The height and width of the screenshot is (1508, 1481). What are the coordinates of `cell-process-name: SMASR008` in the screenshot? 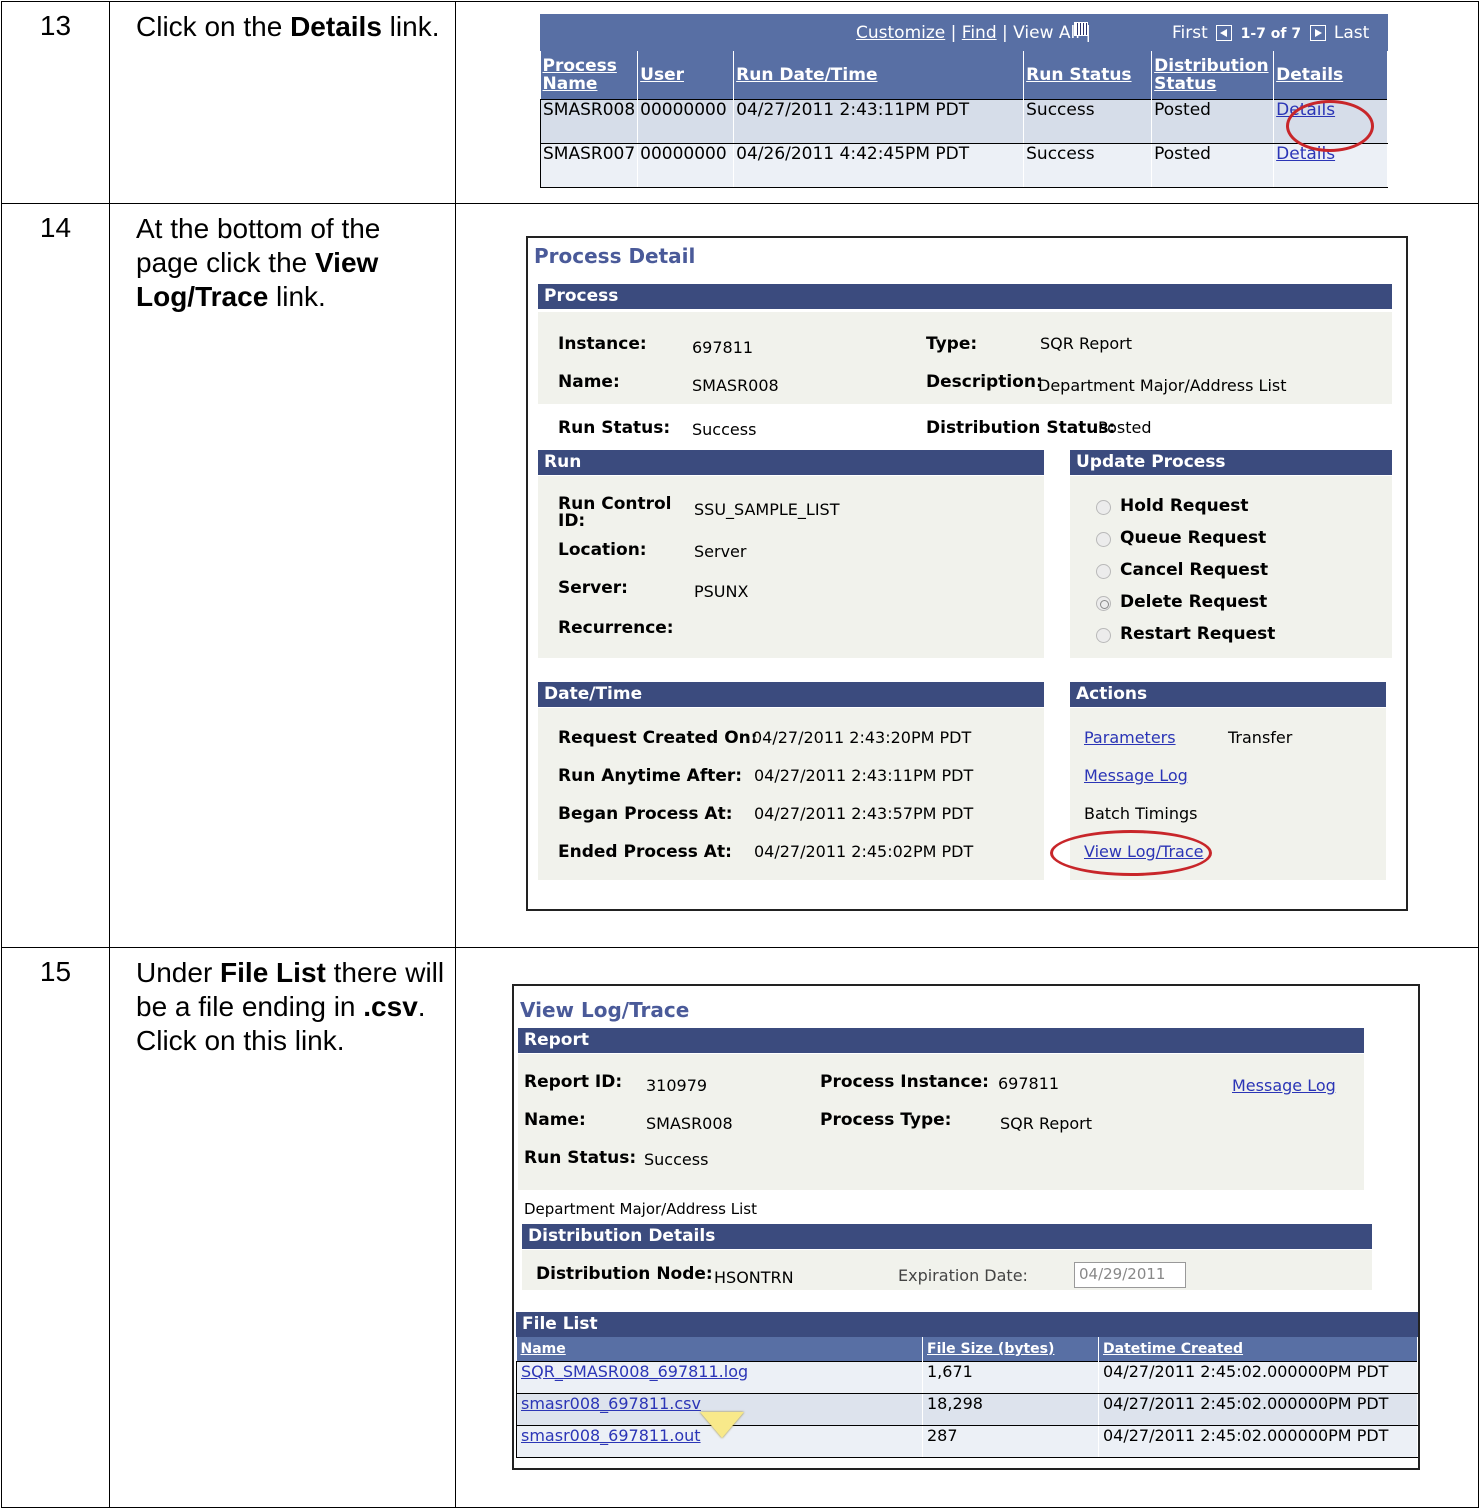 It's located at (589, 121).